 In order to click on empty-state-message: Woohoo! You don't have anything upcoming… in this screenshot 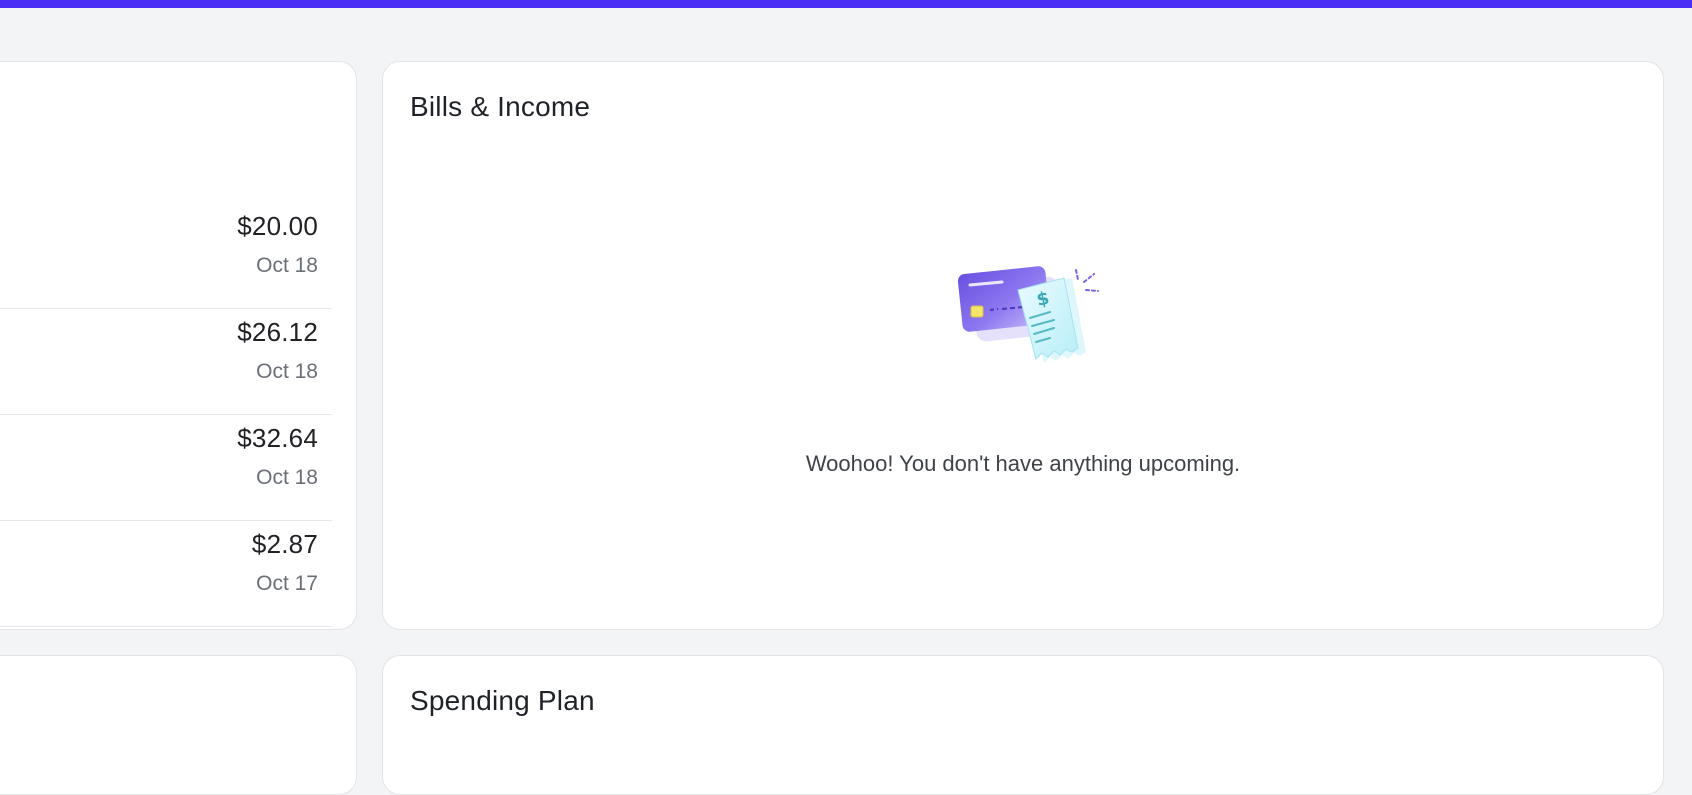, I will do `click(1023, 463)`.